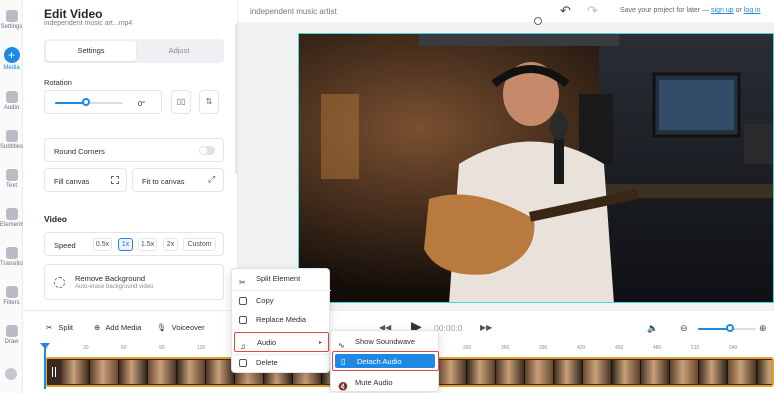 This screenshot has height=393, width=774. Describe the element at coordinates (281, 342) in the screenshot. I see `menu-item-audio: ♫ Audio ▸` at that location.